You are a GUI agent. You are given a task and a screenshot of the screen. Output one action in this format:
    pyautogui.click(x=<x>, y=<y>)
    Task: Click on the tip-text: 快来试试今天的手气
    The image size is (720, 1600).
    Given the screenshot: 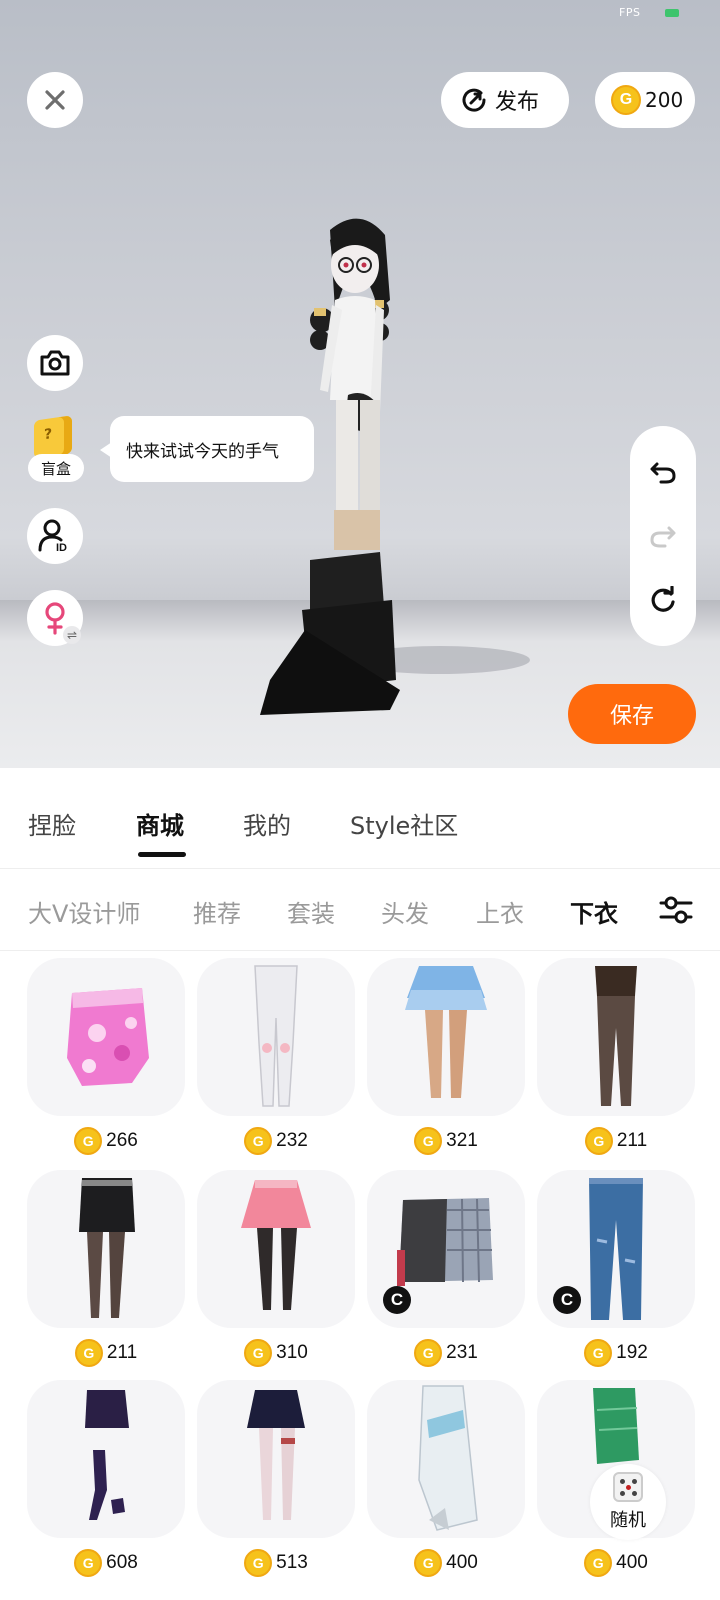 What is the action you would take?
    pyautogui.click(x=202, y=451)
    